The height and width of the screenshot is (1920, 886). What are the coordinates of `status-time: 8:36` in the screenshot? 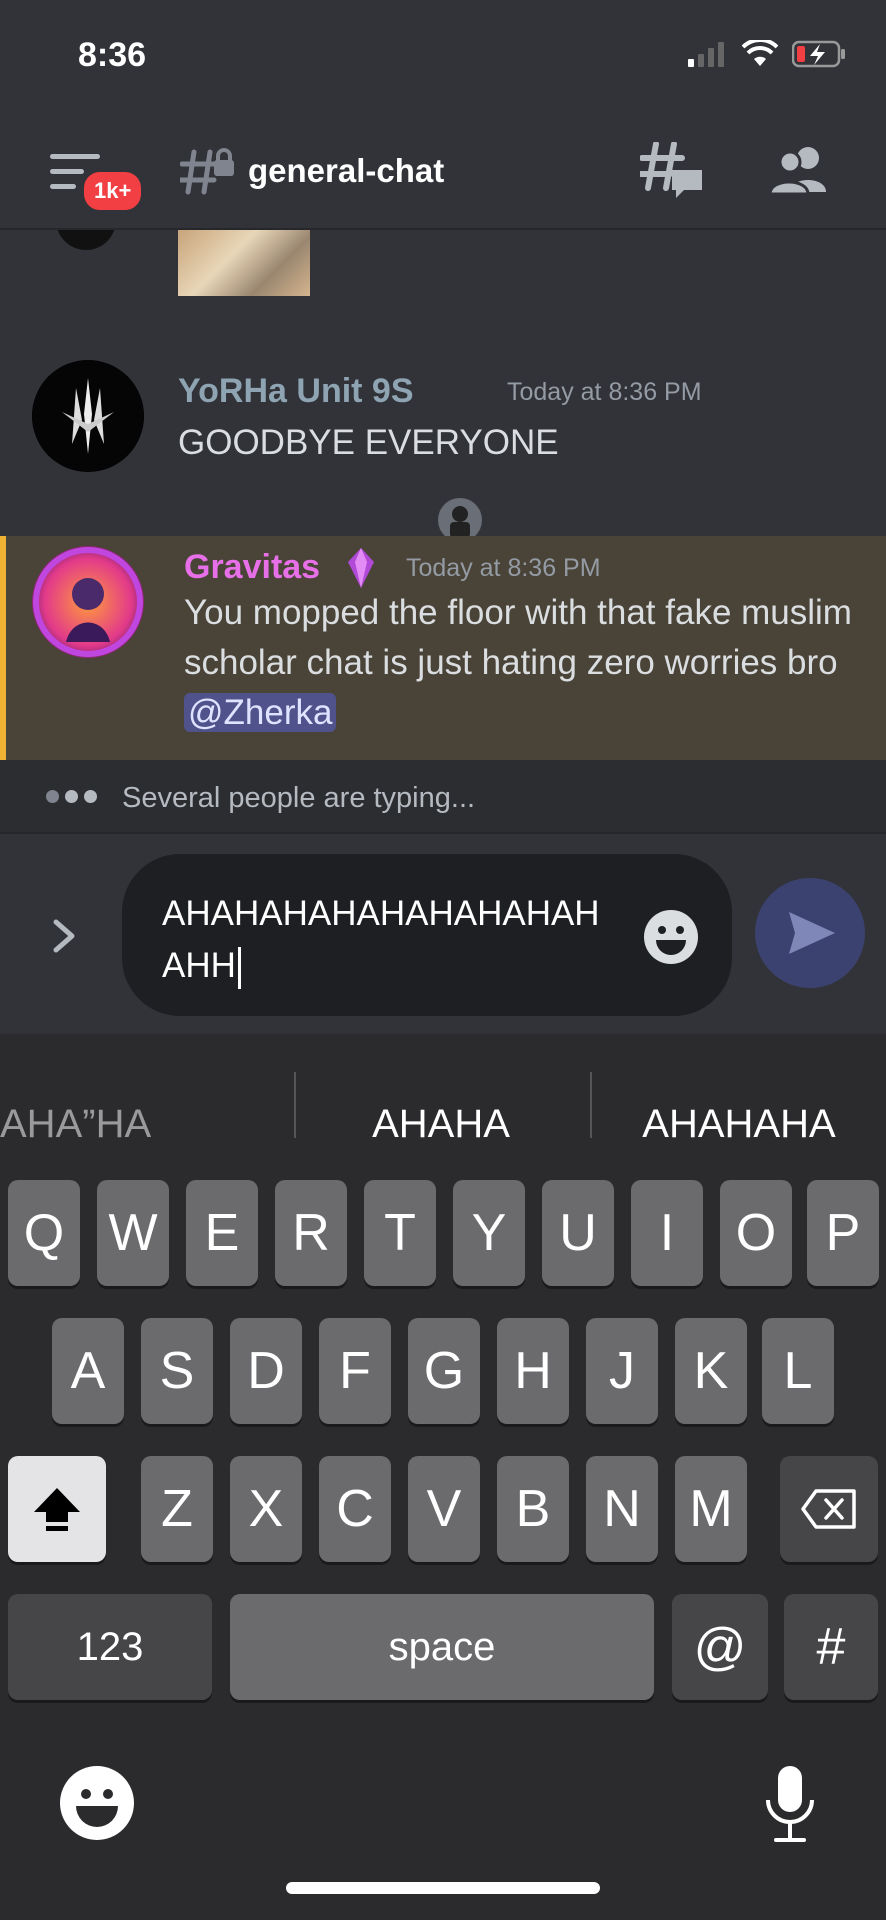 It's located at (112, 55).